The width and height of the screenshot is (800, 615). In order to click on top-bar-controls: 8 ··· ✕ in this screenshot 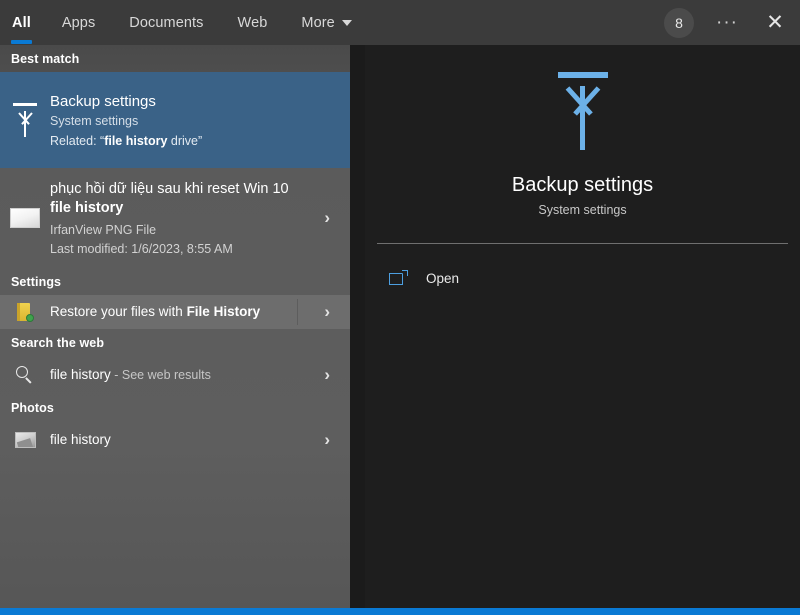, I will do `click(732, 22)`.